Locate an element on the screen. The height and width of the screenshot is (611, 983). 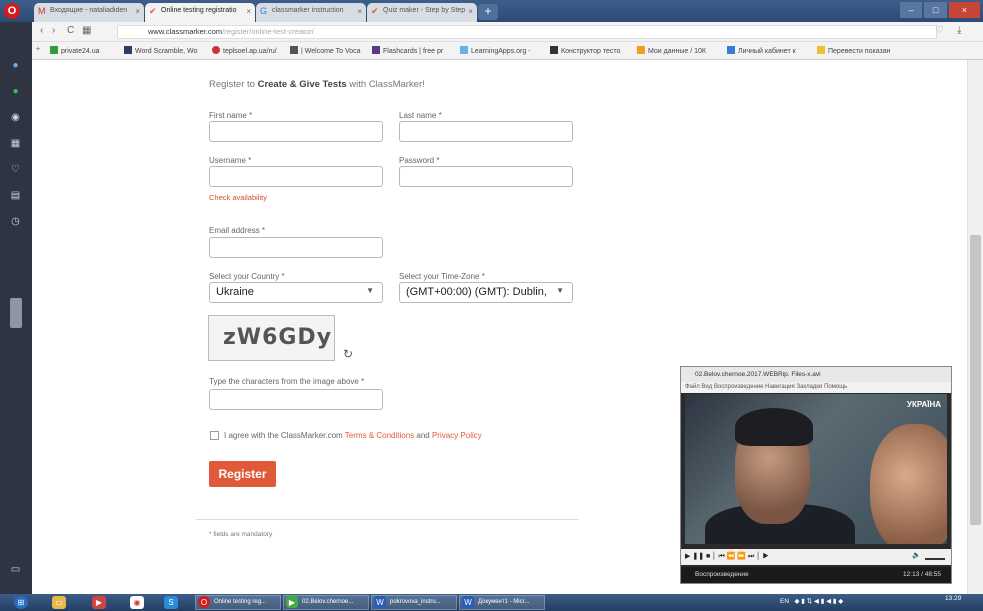
maximize-button: □ is located at coordinates (935, 10).